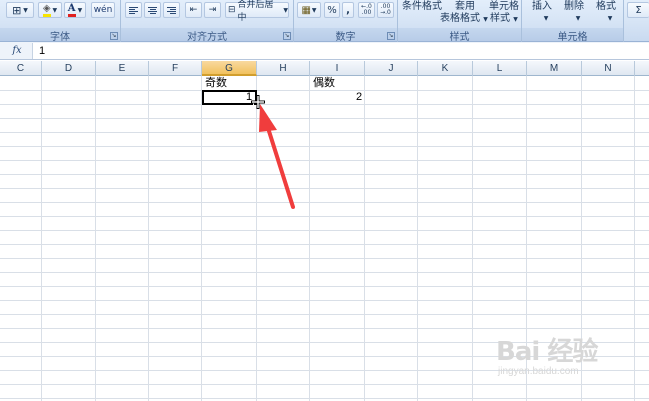 The image size is (649, 401). Describe the element at coordinates (572, 35) in the screenshot. I see `cells-group-label: 单元格` at that location.